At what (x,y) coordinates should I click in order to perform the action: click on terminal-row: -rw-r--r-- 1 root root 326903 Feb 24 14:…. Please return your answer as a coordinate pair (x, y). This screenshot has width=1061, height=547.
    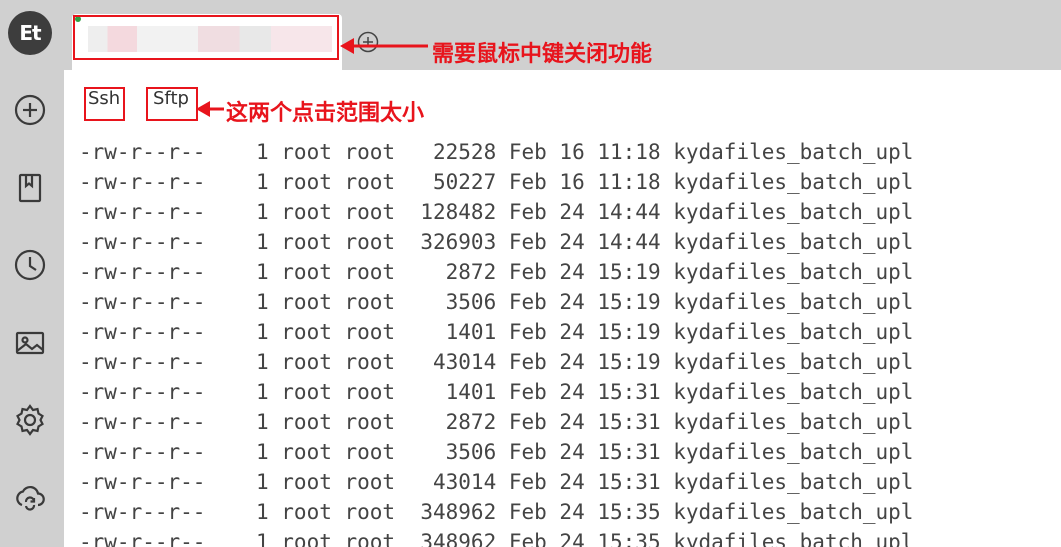
    Looking at the image, I should click on (496, 242).